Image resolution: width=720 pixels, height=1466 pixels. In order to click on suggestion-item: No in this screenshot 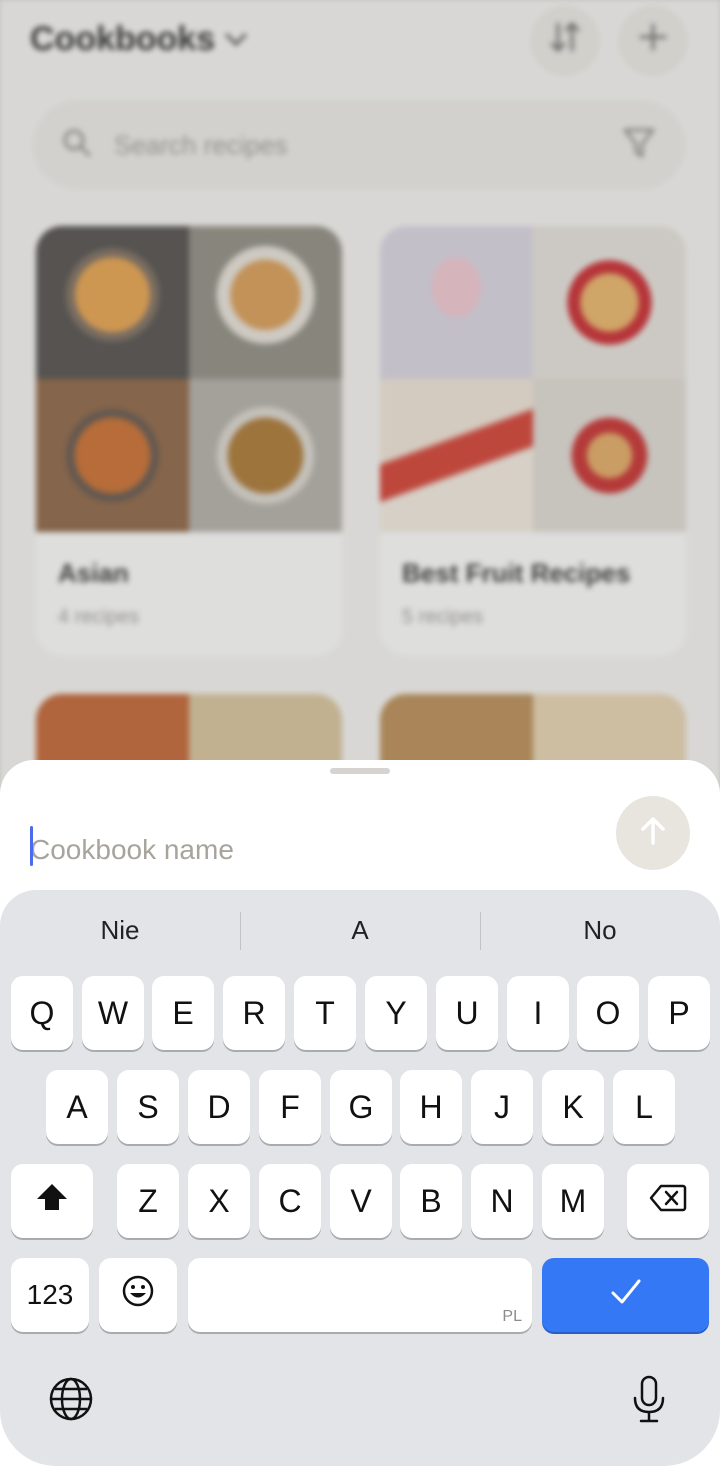, I will do `click(600, 930)`.